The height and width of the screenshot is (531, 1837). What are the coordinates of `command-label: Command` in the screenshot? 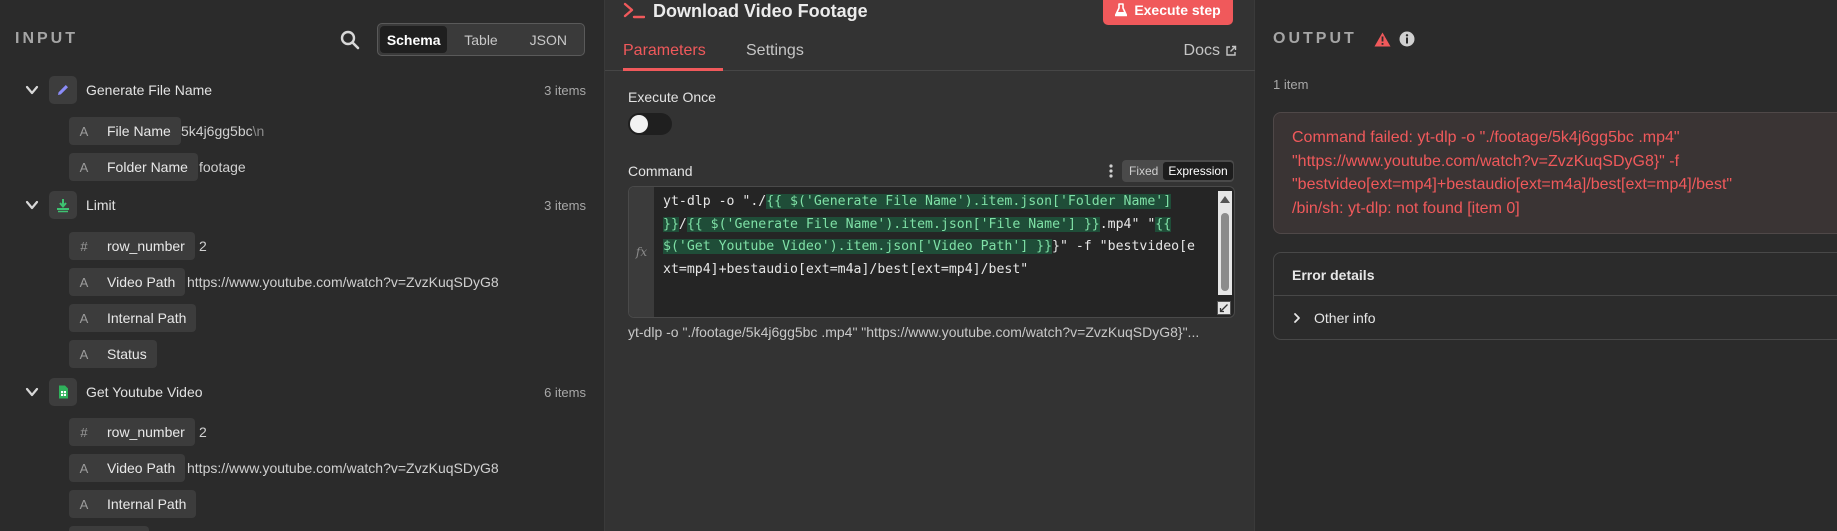 It's located at (660, 171).